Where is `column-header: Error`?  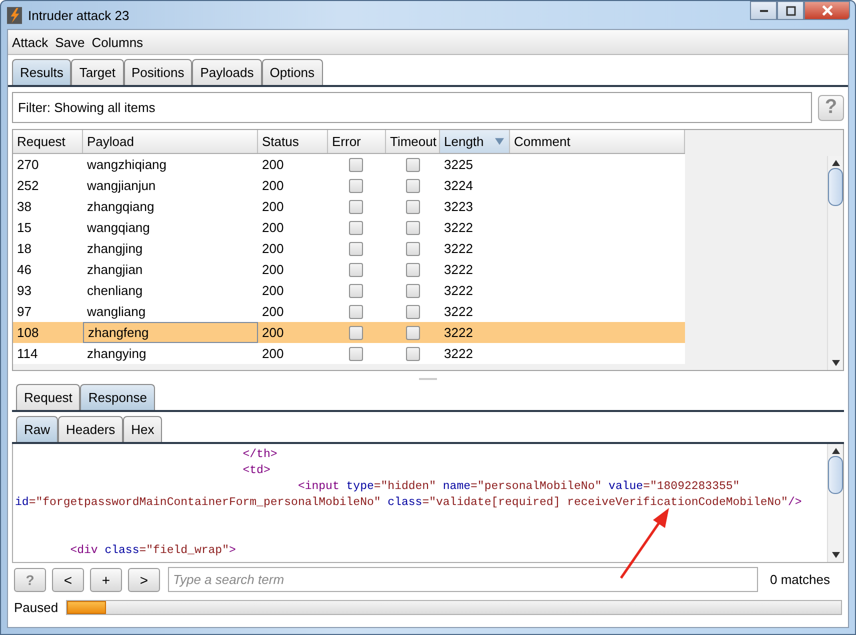 column-header: Error is located at coordinates (357, 141).